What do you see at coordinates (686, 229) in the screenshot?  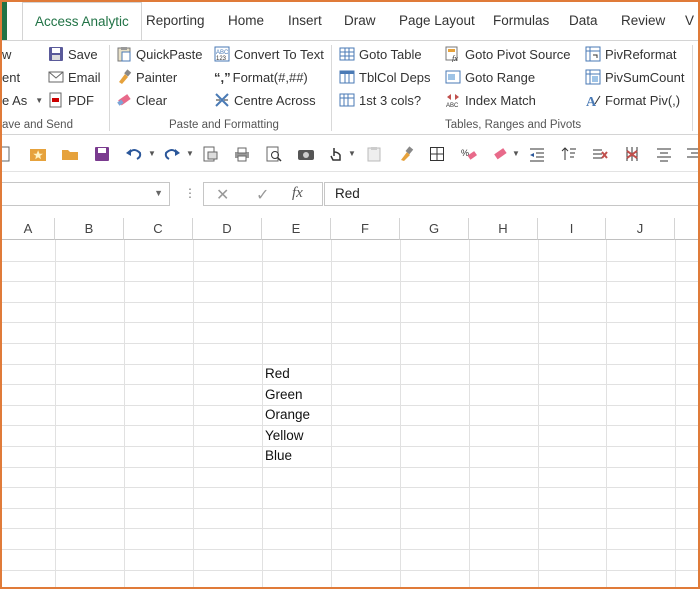 I see `column-header-k` at bounding box center [686, 229].